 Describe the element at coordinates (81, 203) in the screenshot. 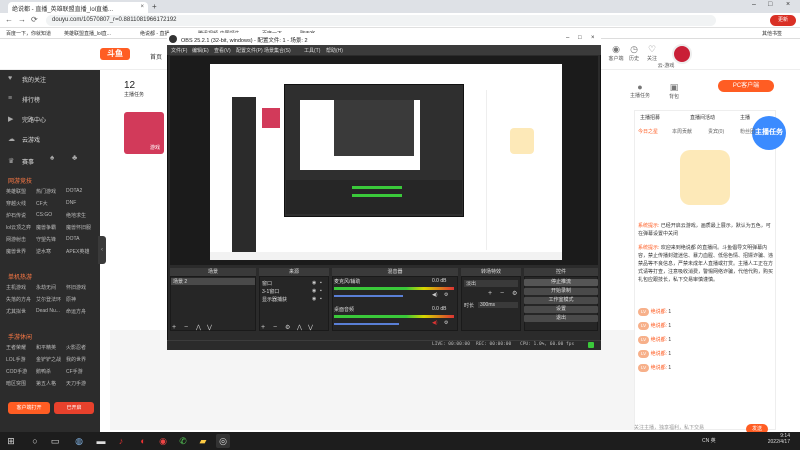

I see `game-link: DNF` at that location.